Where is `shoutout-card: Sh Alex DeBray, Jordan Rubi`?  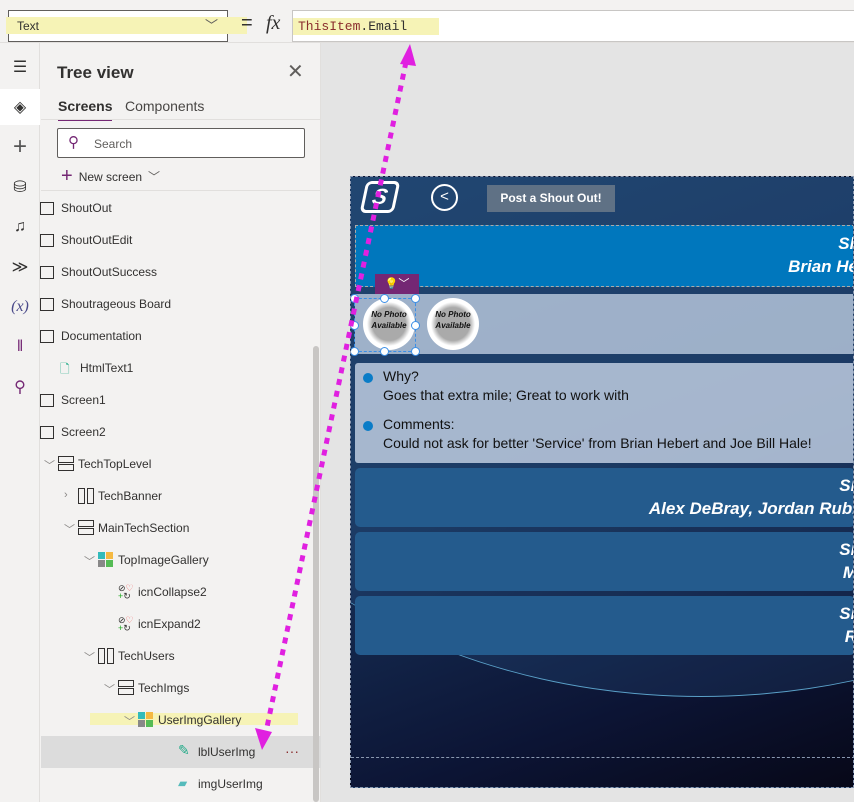 shoutout-card: Sh Alex DeBray, Jordan Rubi is located at coordinates (604, 497).